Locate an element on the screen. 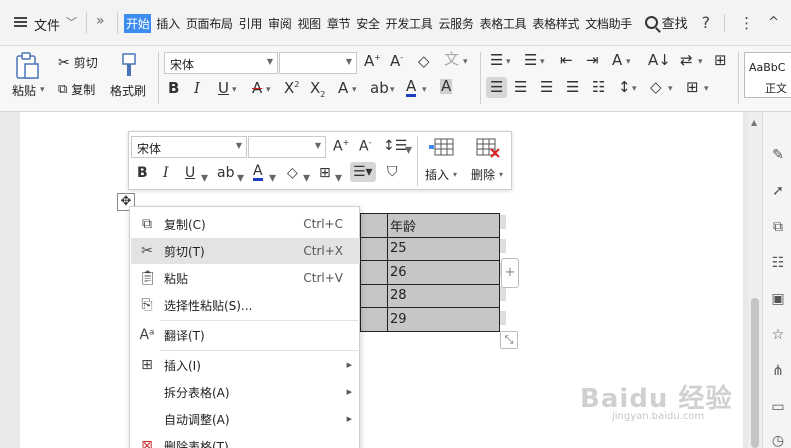 This screenshot has width=791, height=448. align-left-icon: ☰ is located at coordinates (497, 87).